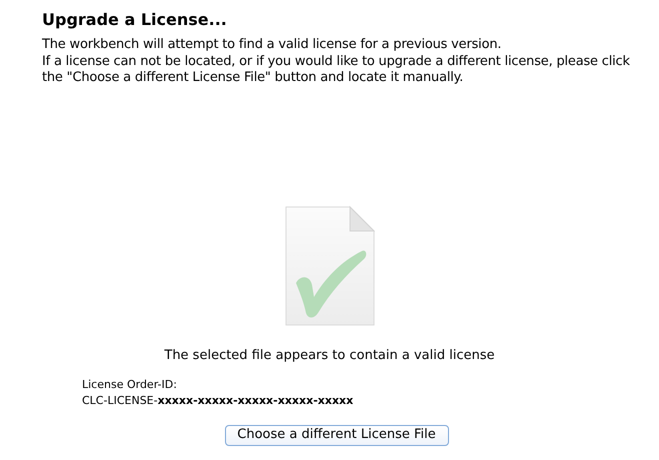 The image size is (659, 460). What do you see at coordinates (336, 435) in the screenshot?
I see `choose-license-file-button: Choose a different License File` at bounding box center [336, 435].